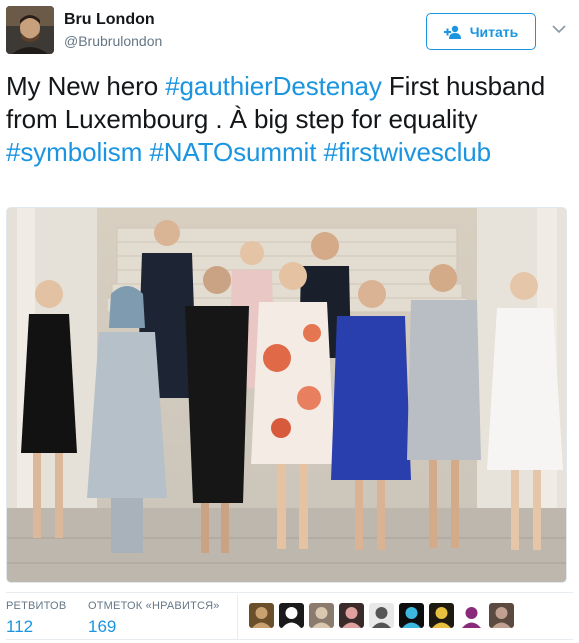 Image resolution: width=579 pixels, height=643 pixels. I want to click on tweet-stats: РЕТВИТОВ 112 ОТМЕТОК «НРАВИТСЯ» 169, so click(289, 616).